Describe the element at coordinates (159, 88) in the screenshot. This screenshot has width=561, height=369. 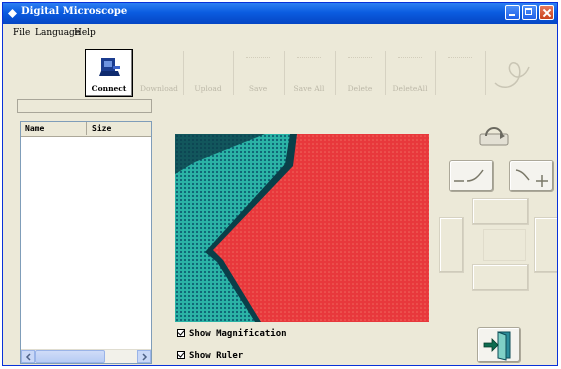
I see `download-label: Download` at that location.